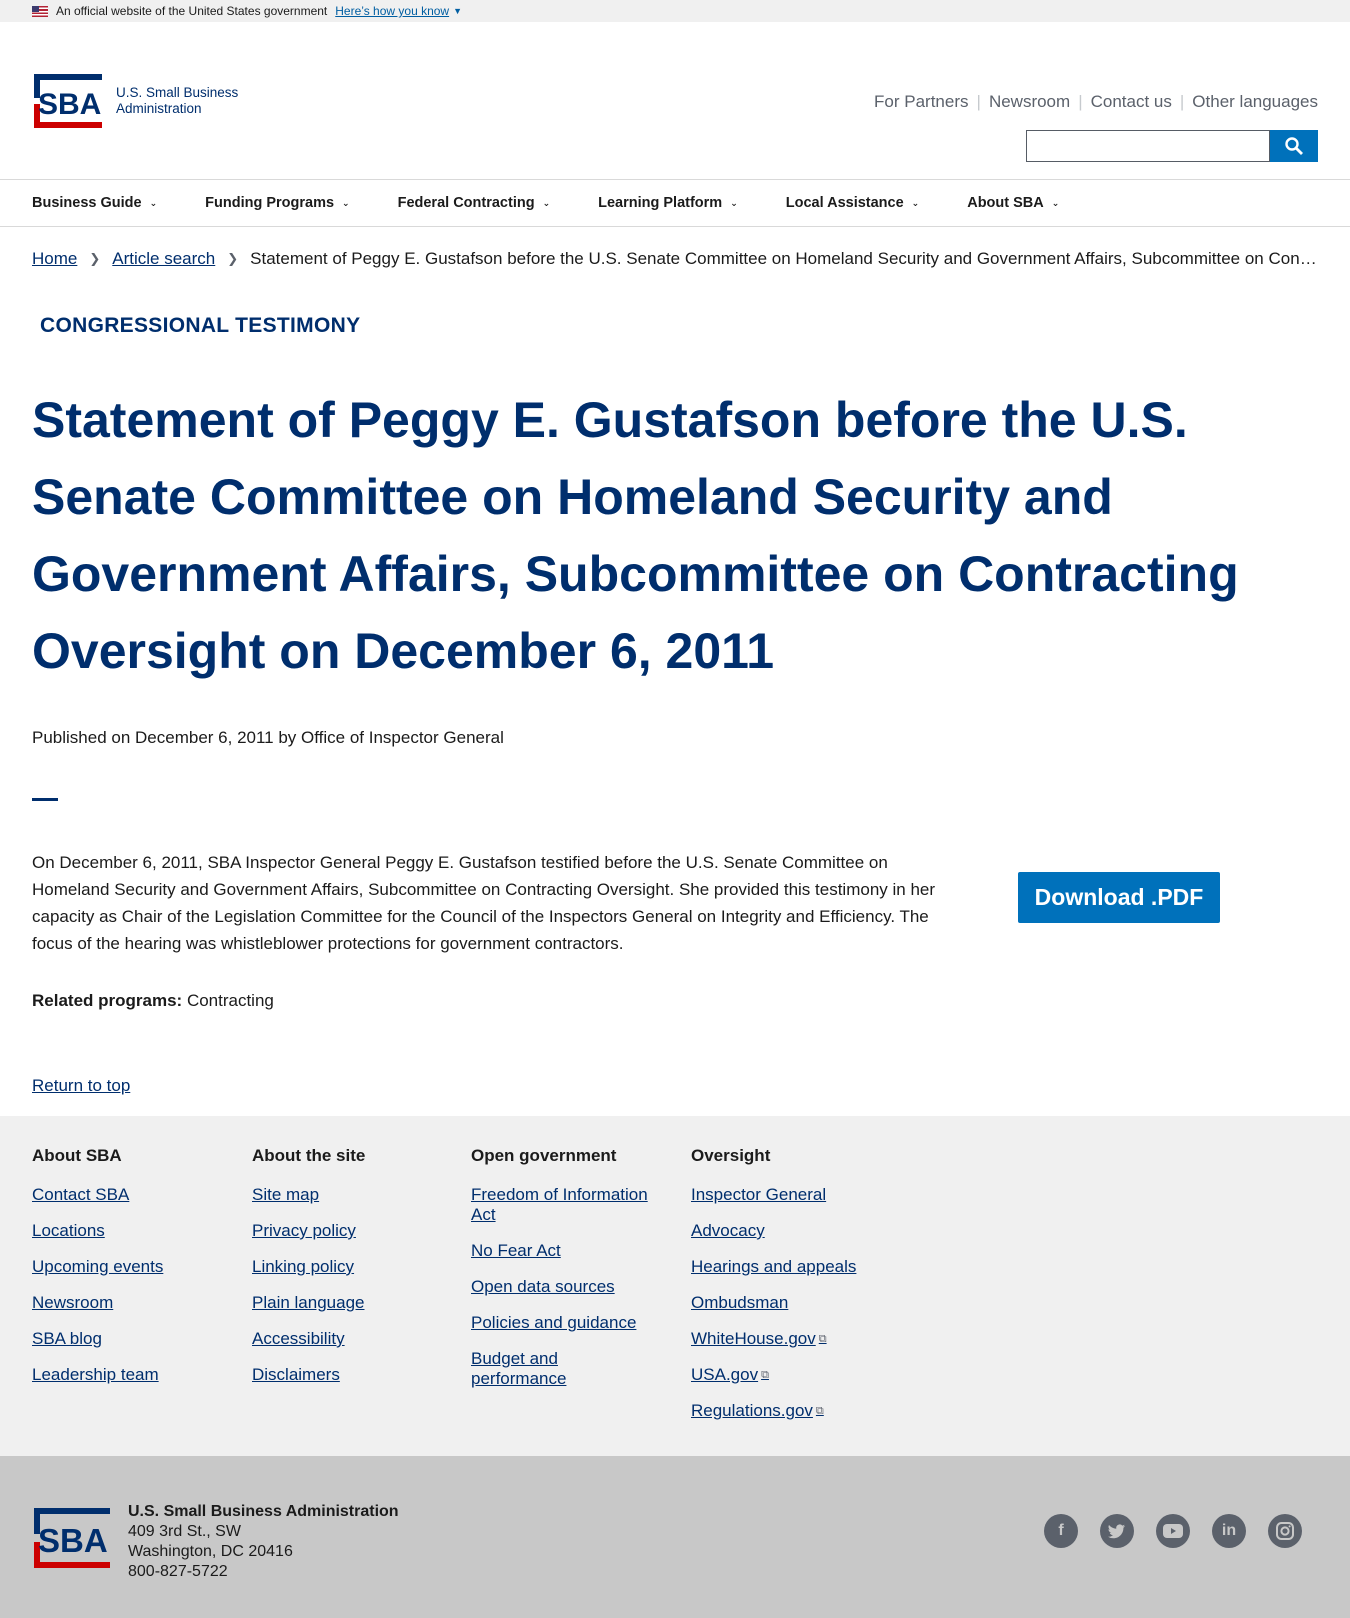 This screenshot has width=1350, height=1618. I want to click on breadcrumb-article-search: Article search, so click(163, 259).